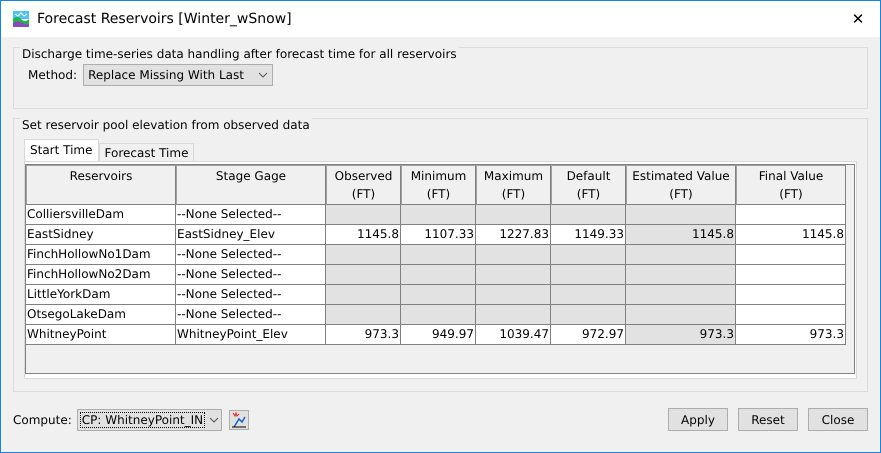  What do you see at coordinates (251, 185) in the screenshot?
I see `column-header: Stage Gage` at bounding box center [251, 185].